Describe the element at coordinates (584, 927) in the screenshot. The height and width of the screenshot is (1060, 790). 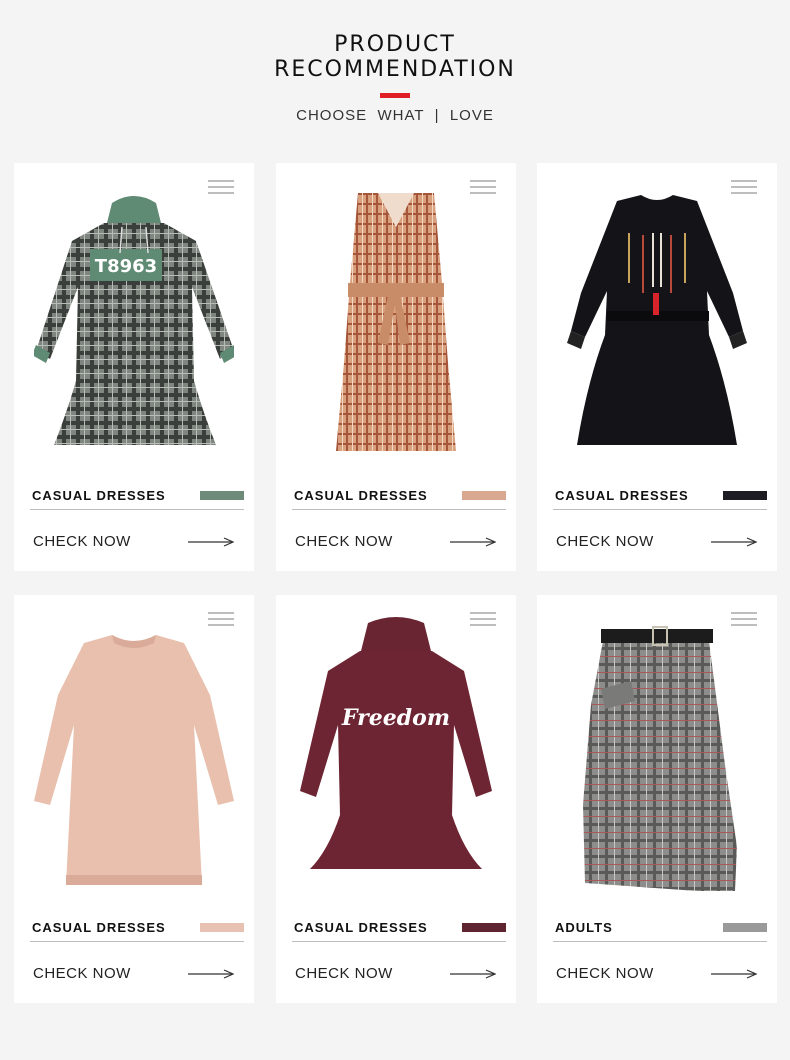
I see `product-category: ADULTS` at that location.